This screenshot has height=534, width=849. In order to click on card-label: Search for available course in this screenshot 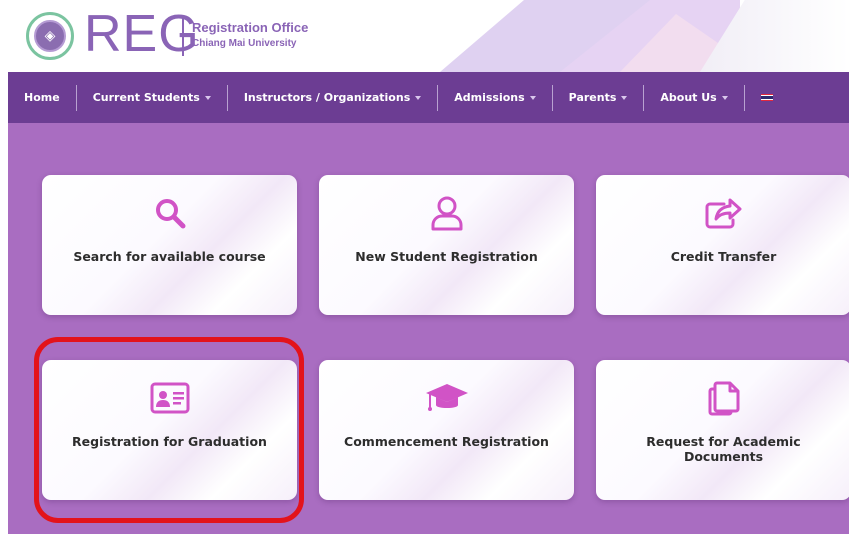, I will do `click(169, 256)`.